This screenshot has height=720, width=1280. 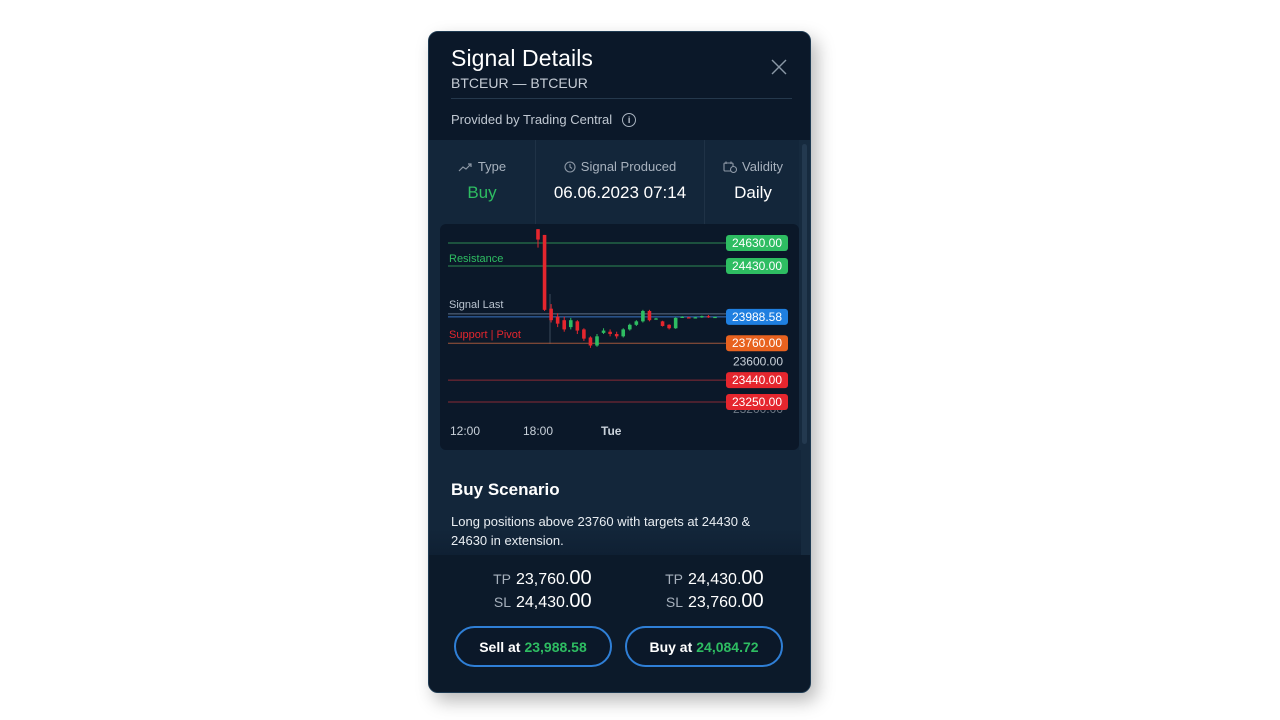 What do you see at coordinates (727, 646) in the screenshot?
I see `buy-button-price: 24,084.72` at bounding box center [727, 646].